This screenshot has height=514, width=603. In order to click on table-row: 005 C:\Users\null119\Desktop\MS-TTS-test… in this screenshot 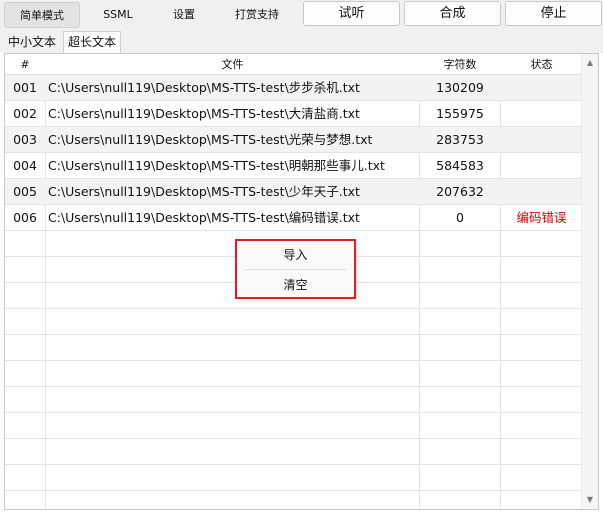, I will do `click(293, 192)`.